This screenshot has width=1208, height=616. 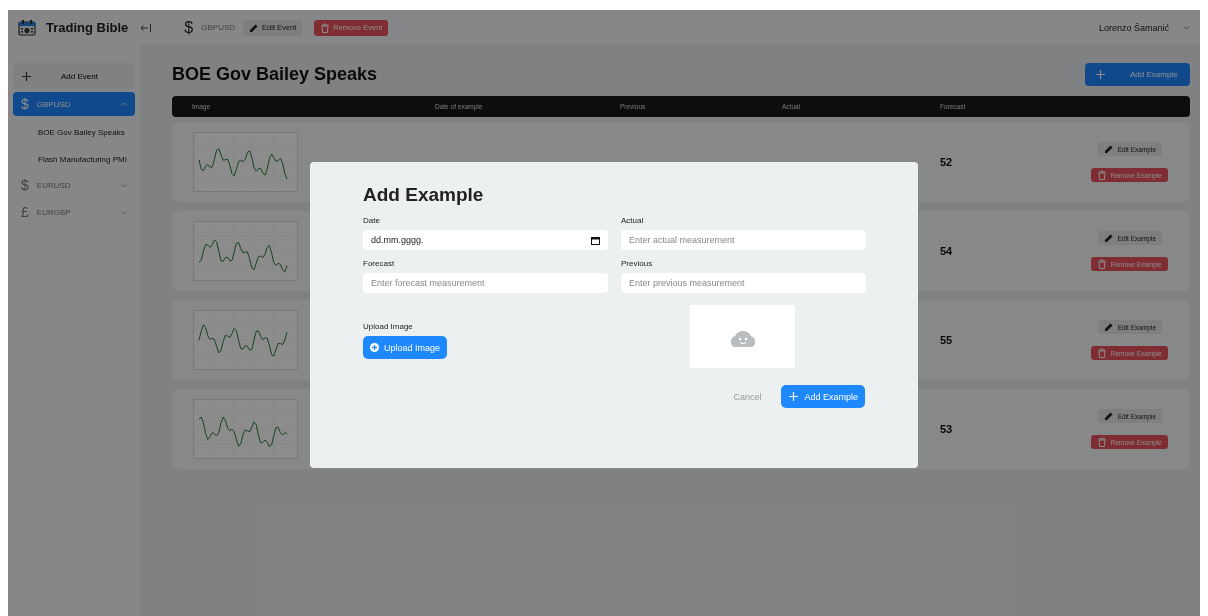 What do you see at coordinates (743, 283) in the screenshot?
I see `input-field: Enter previous measurement` at bounding box center [743, 283].